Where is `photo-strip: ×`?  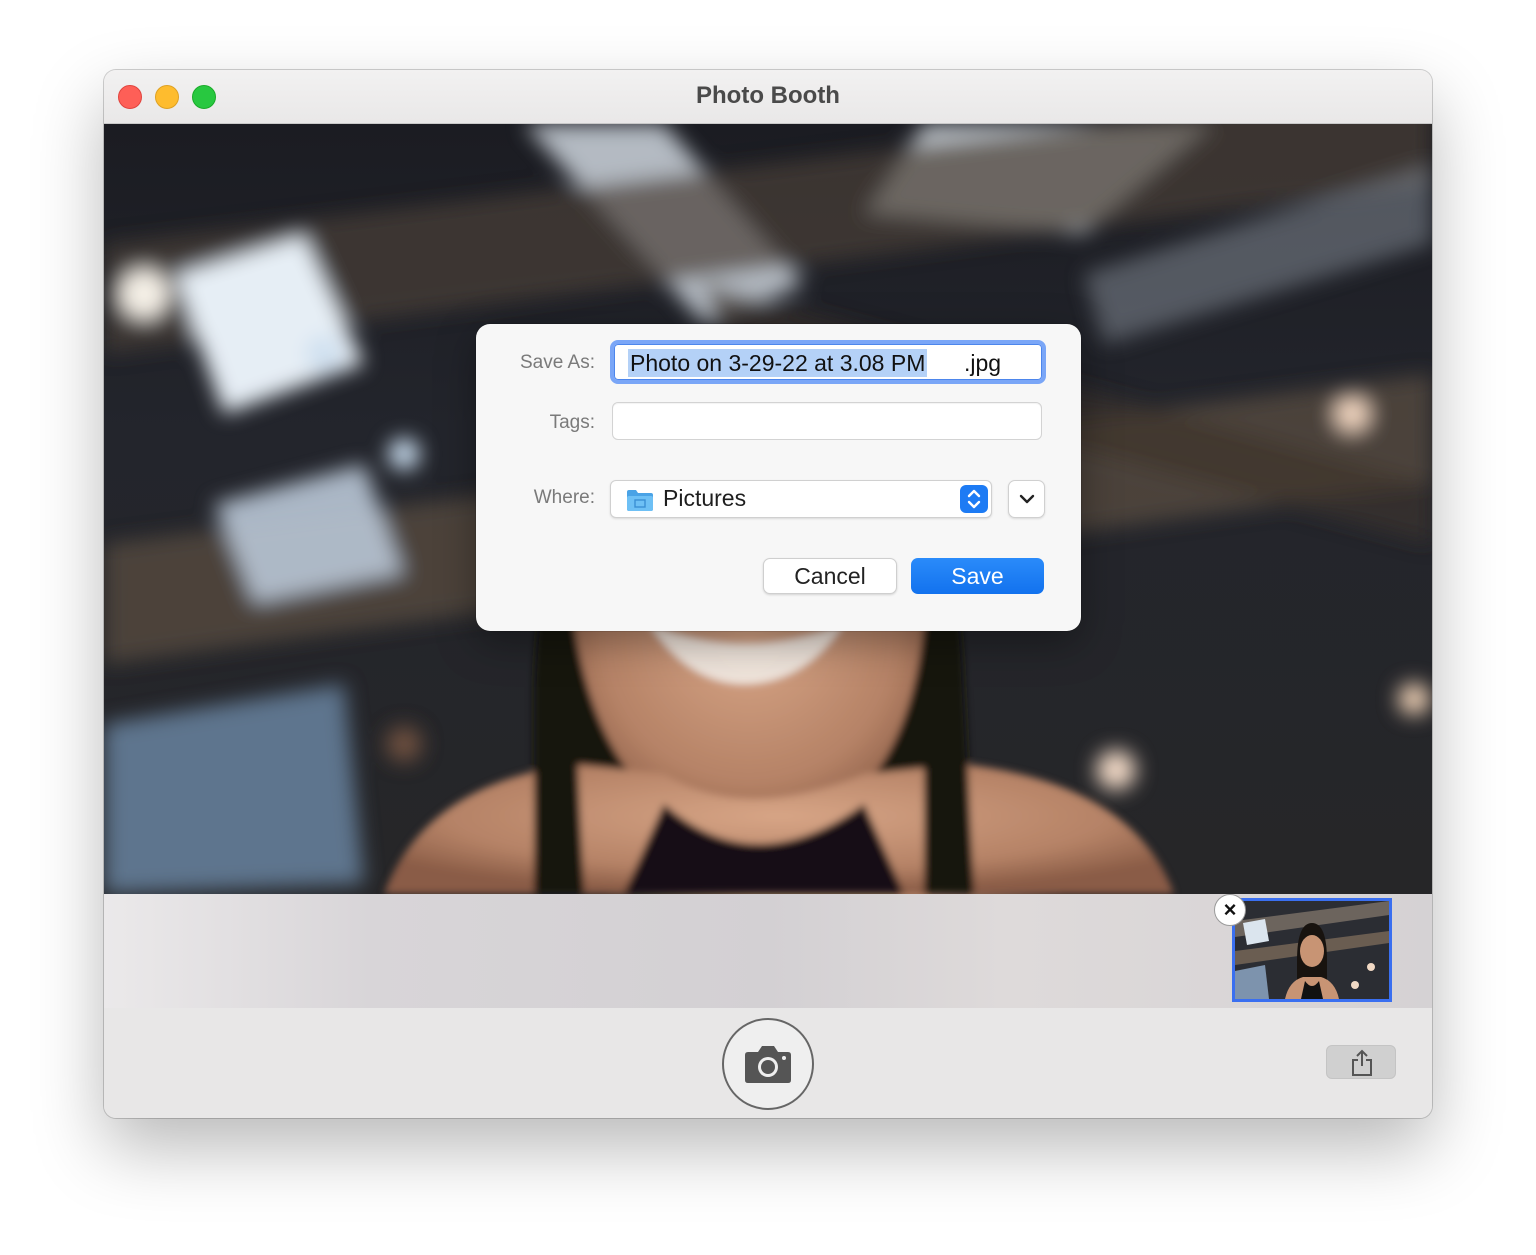
photo-strip: × is located at coordinates (768, 951).